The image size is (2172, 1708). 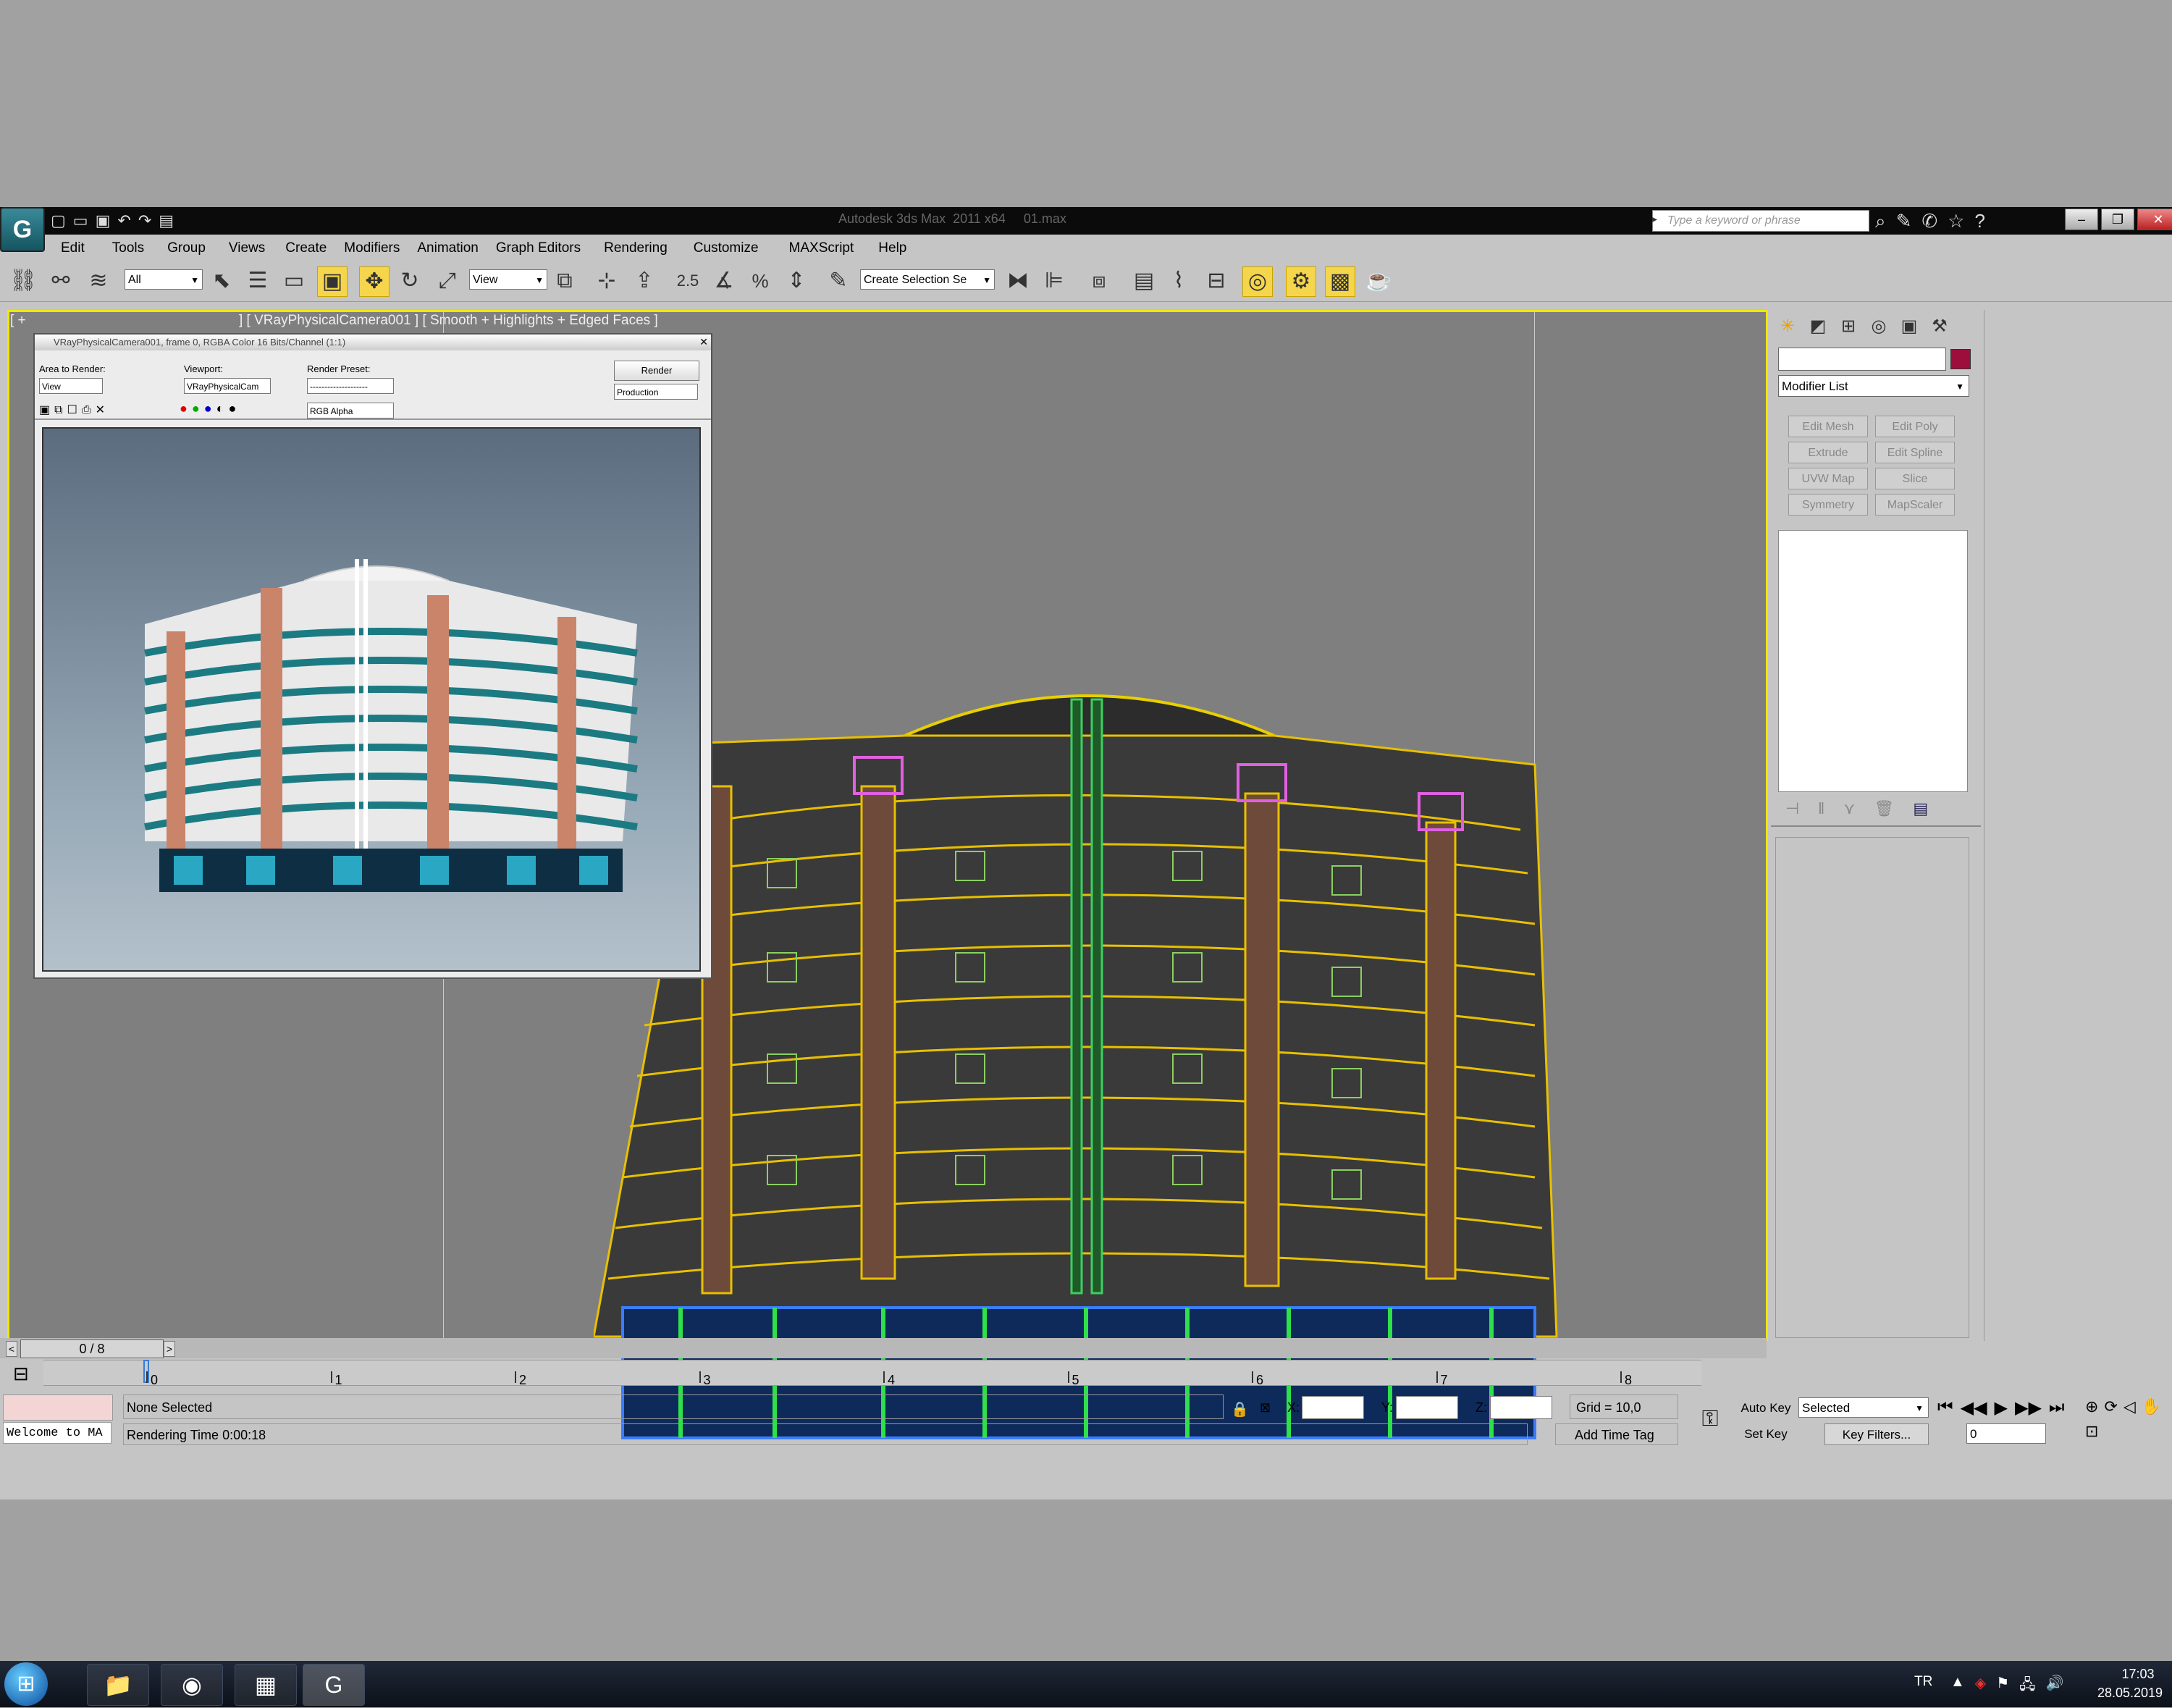 What do you see at coordinates (538, 247) in the screenshot?
I see `menu-graph-editors: Graph Editors` at bounding box center [538, 247].